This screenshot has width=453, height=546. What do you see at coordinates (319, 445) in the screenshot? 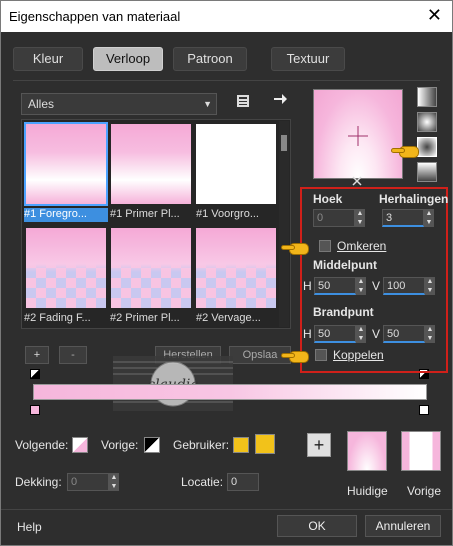
I see `add-swatch-button: +` at bounding box center [319, 445].